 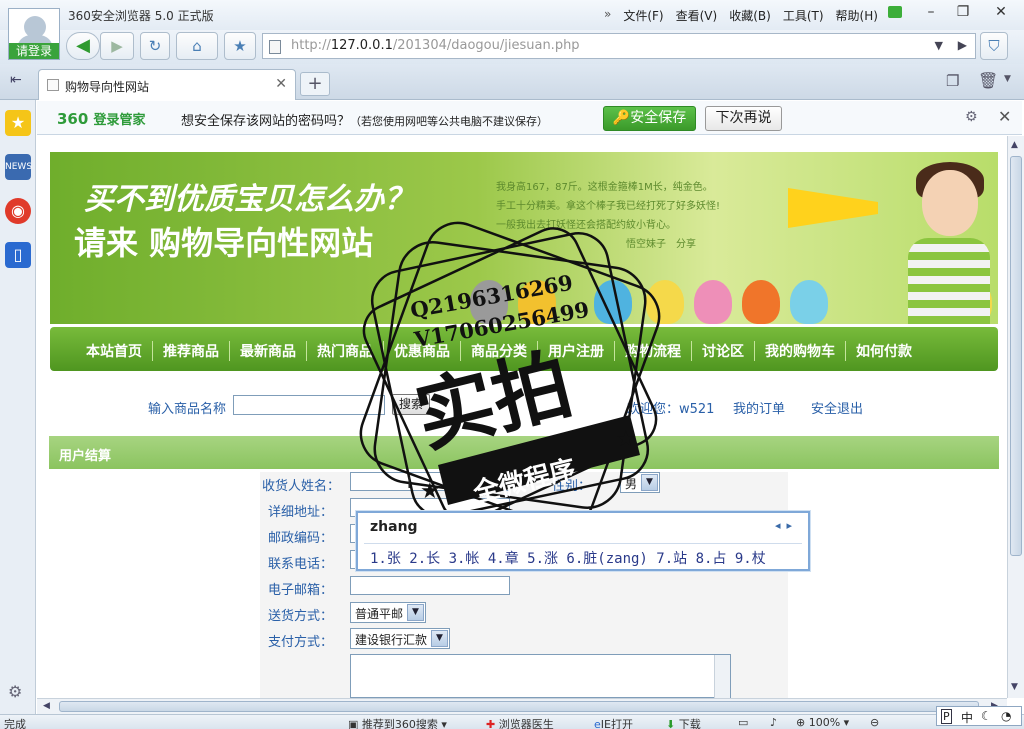 What do you see at coordinates (34, 51) in the screenshot?
I see `login-button: 请登录` at bounding box center [34, 51].